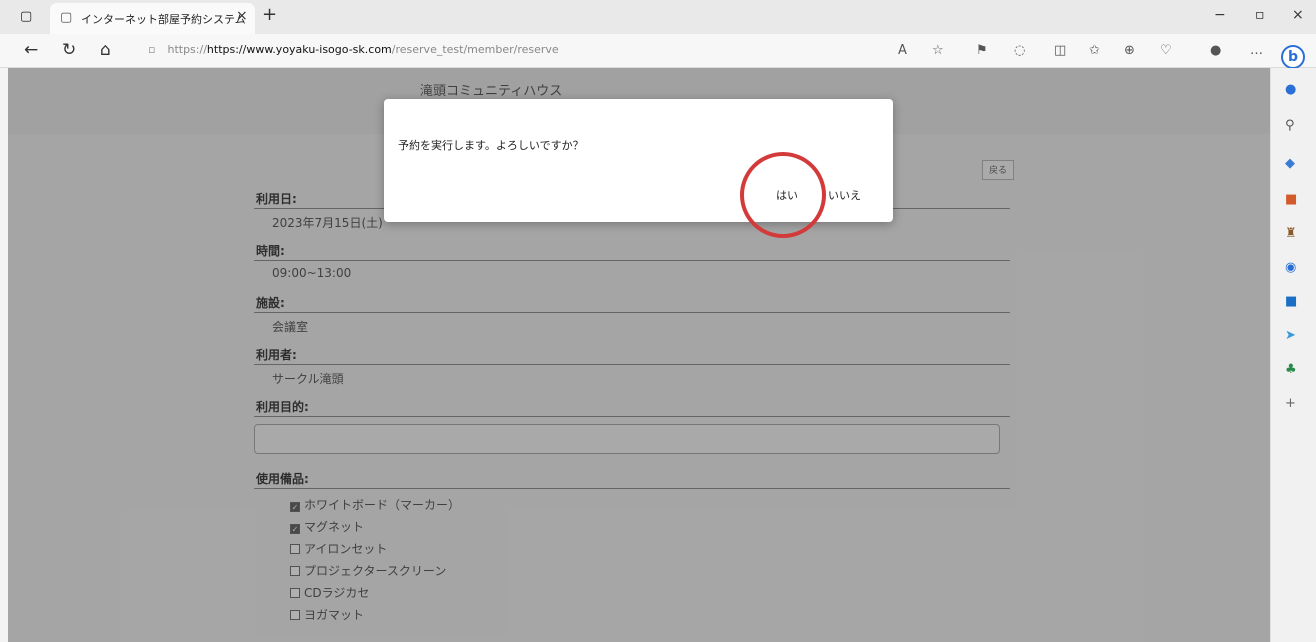 This screenshot has height=642, width=1316. What do you see at coordinates (1293, 57) in the screenshot?
I see `bing-copilot-icon: b` at bounding box center [1293, 57].